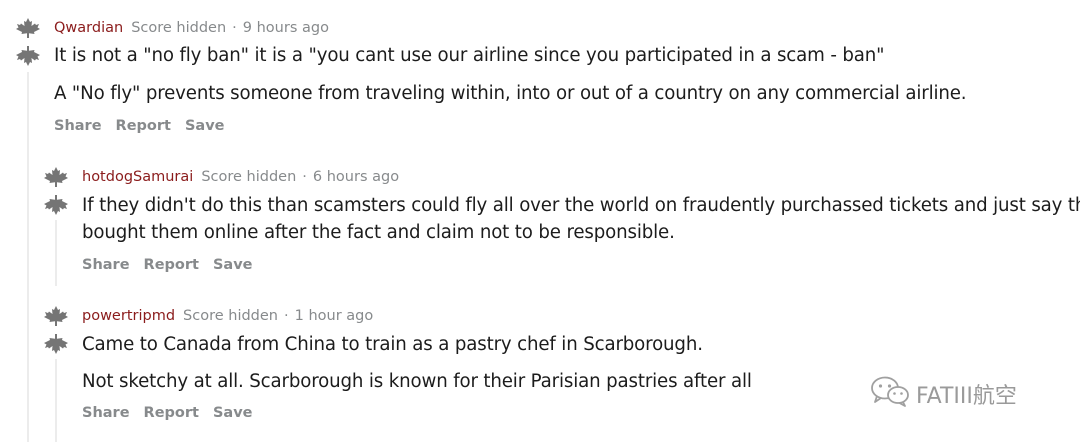  What do you see at coordinates (334, 316) in the screenshot?
I see `timestamp: 1 hour ago` at bounding box center [334, 316].